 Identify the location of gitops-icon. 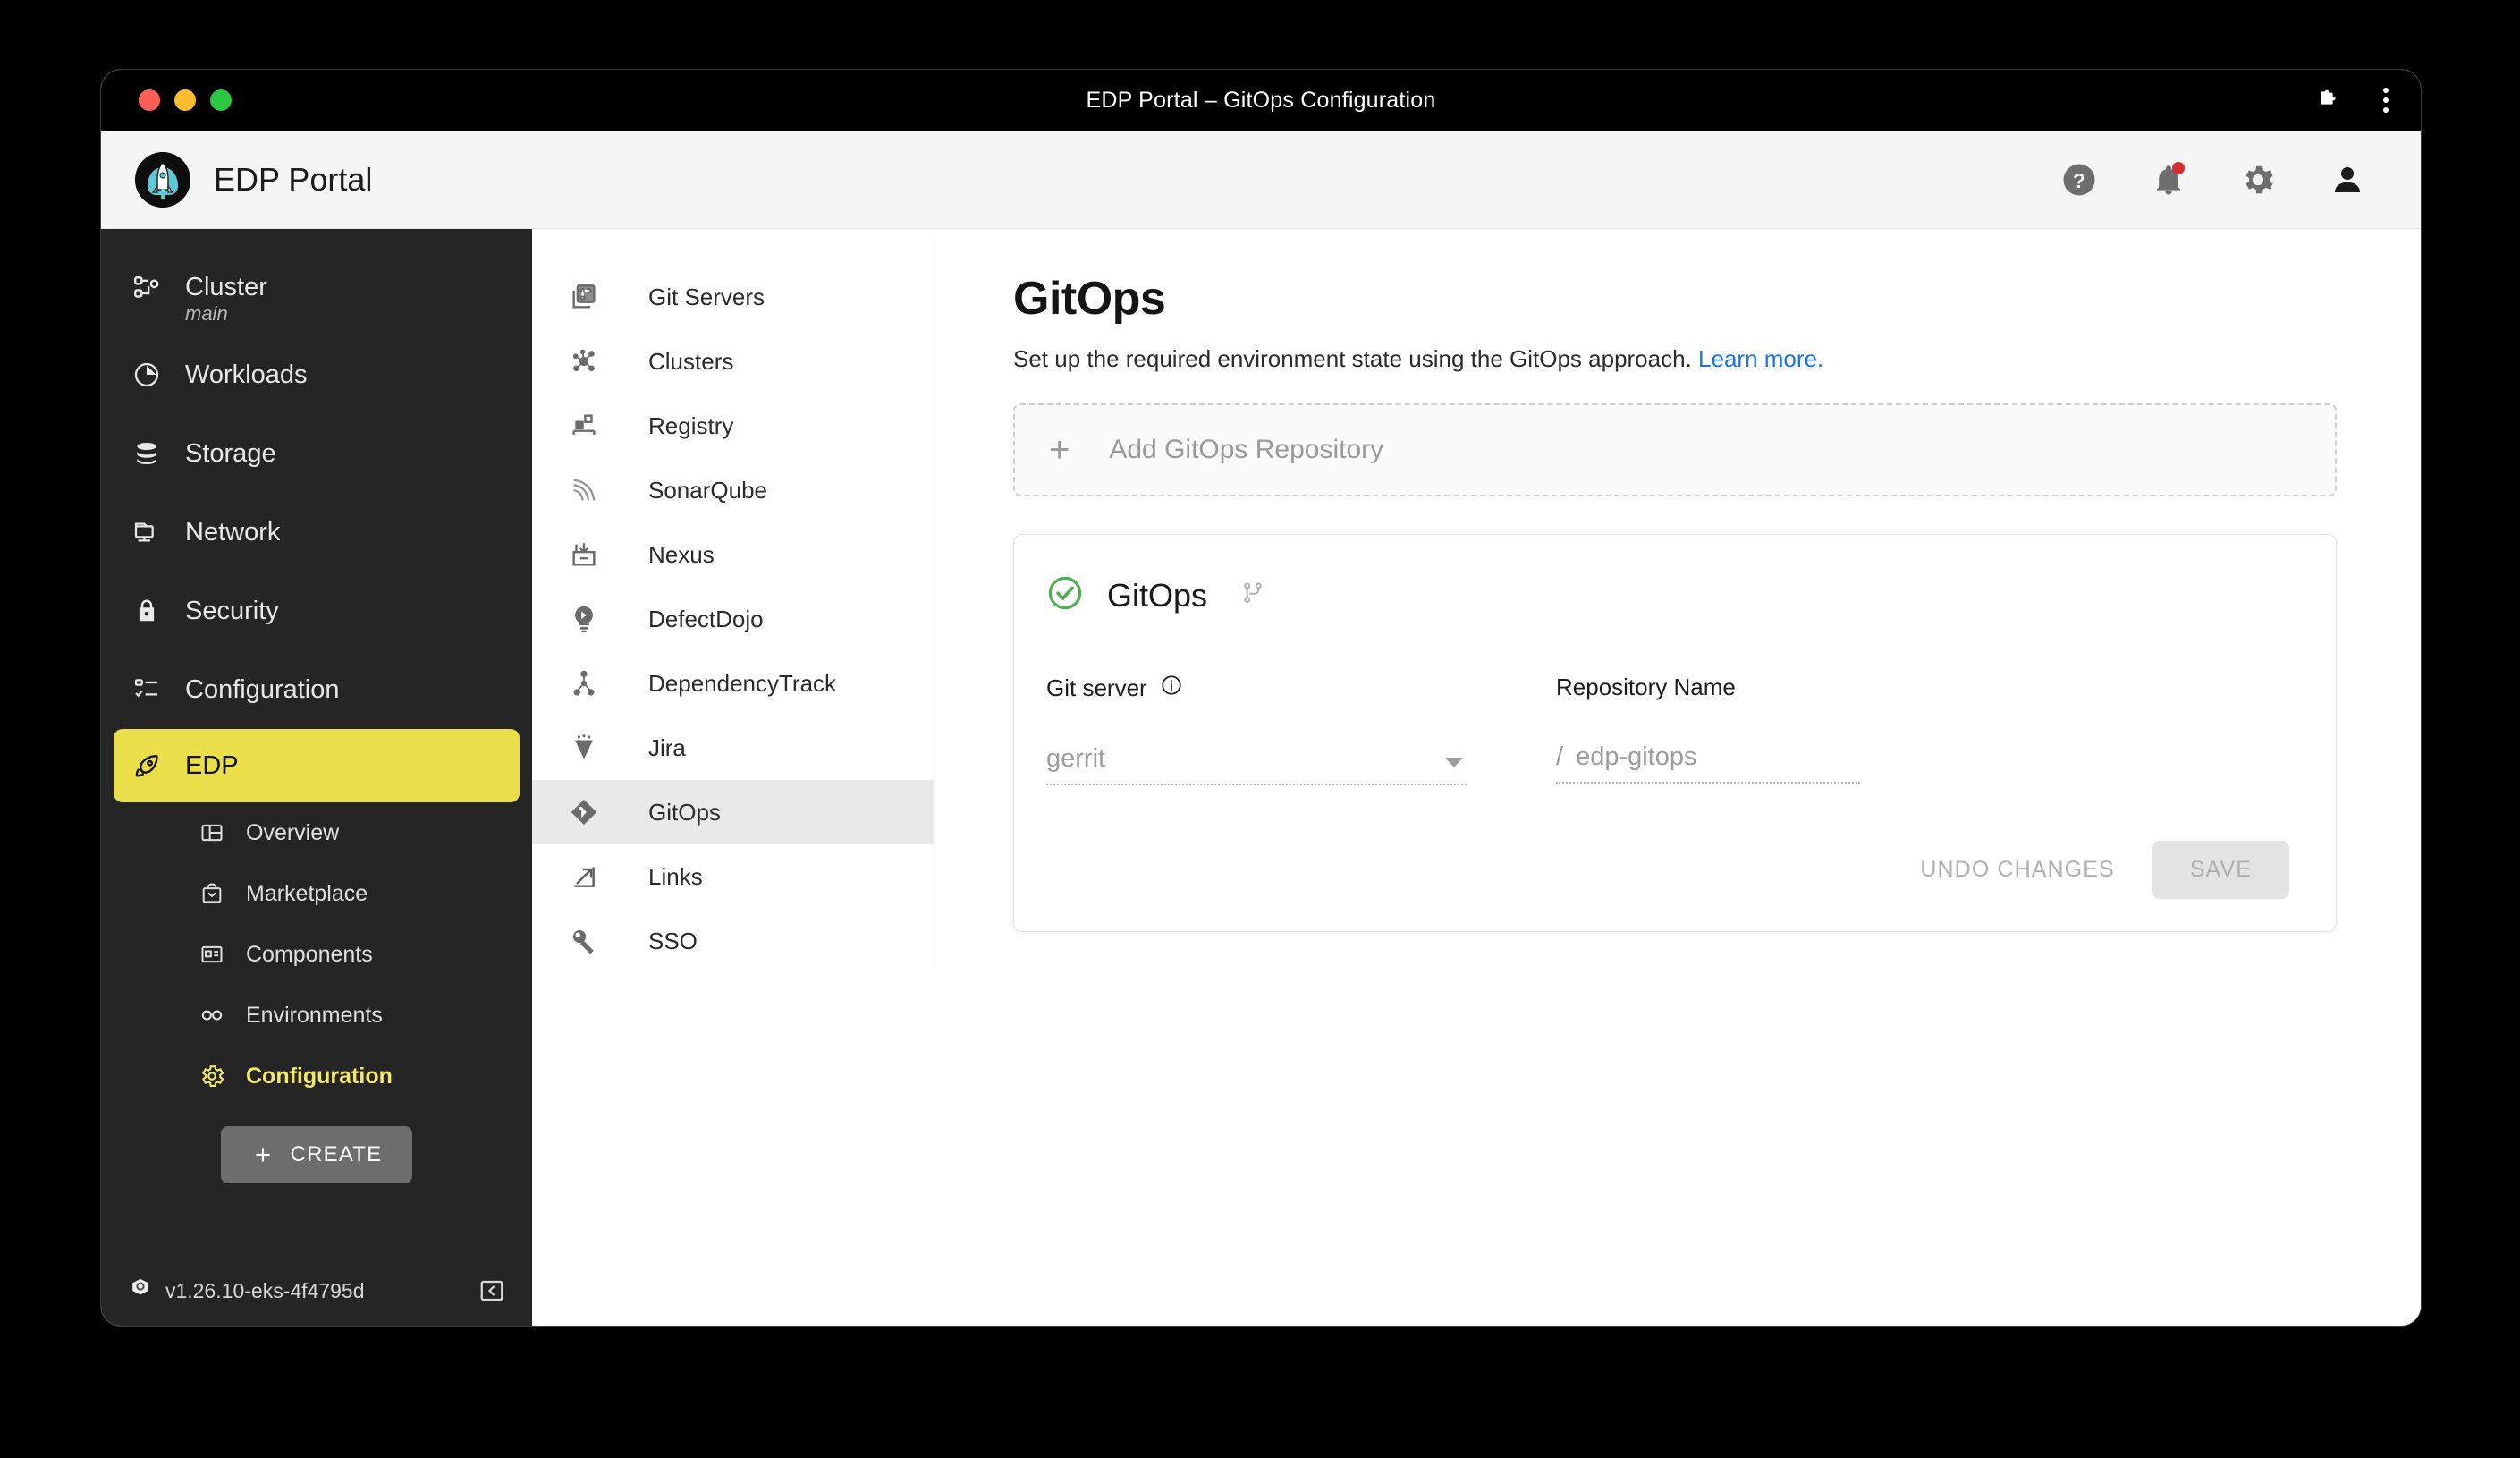
(584, 812).